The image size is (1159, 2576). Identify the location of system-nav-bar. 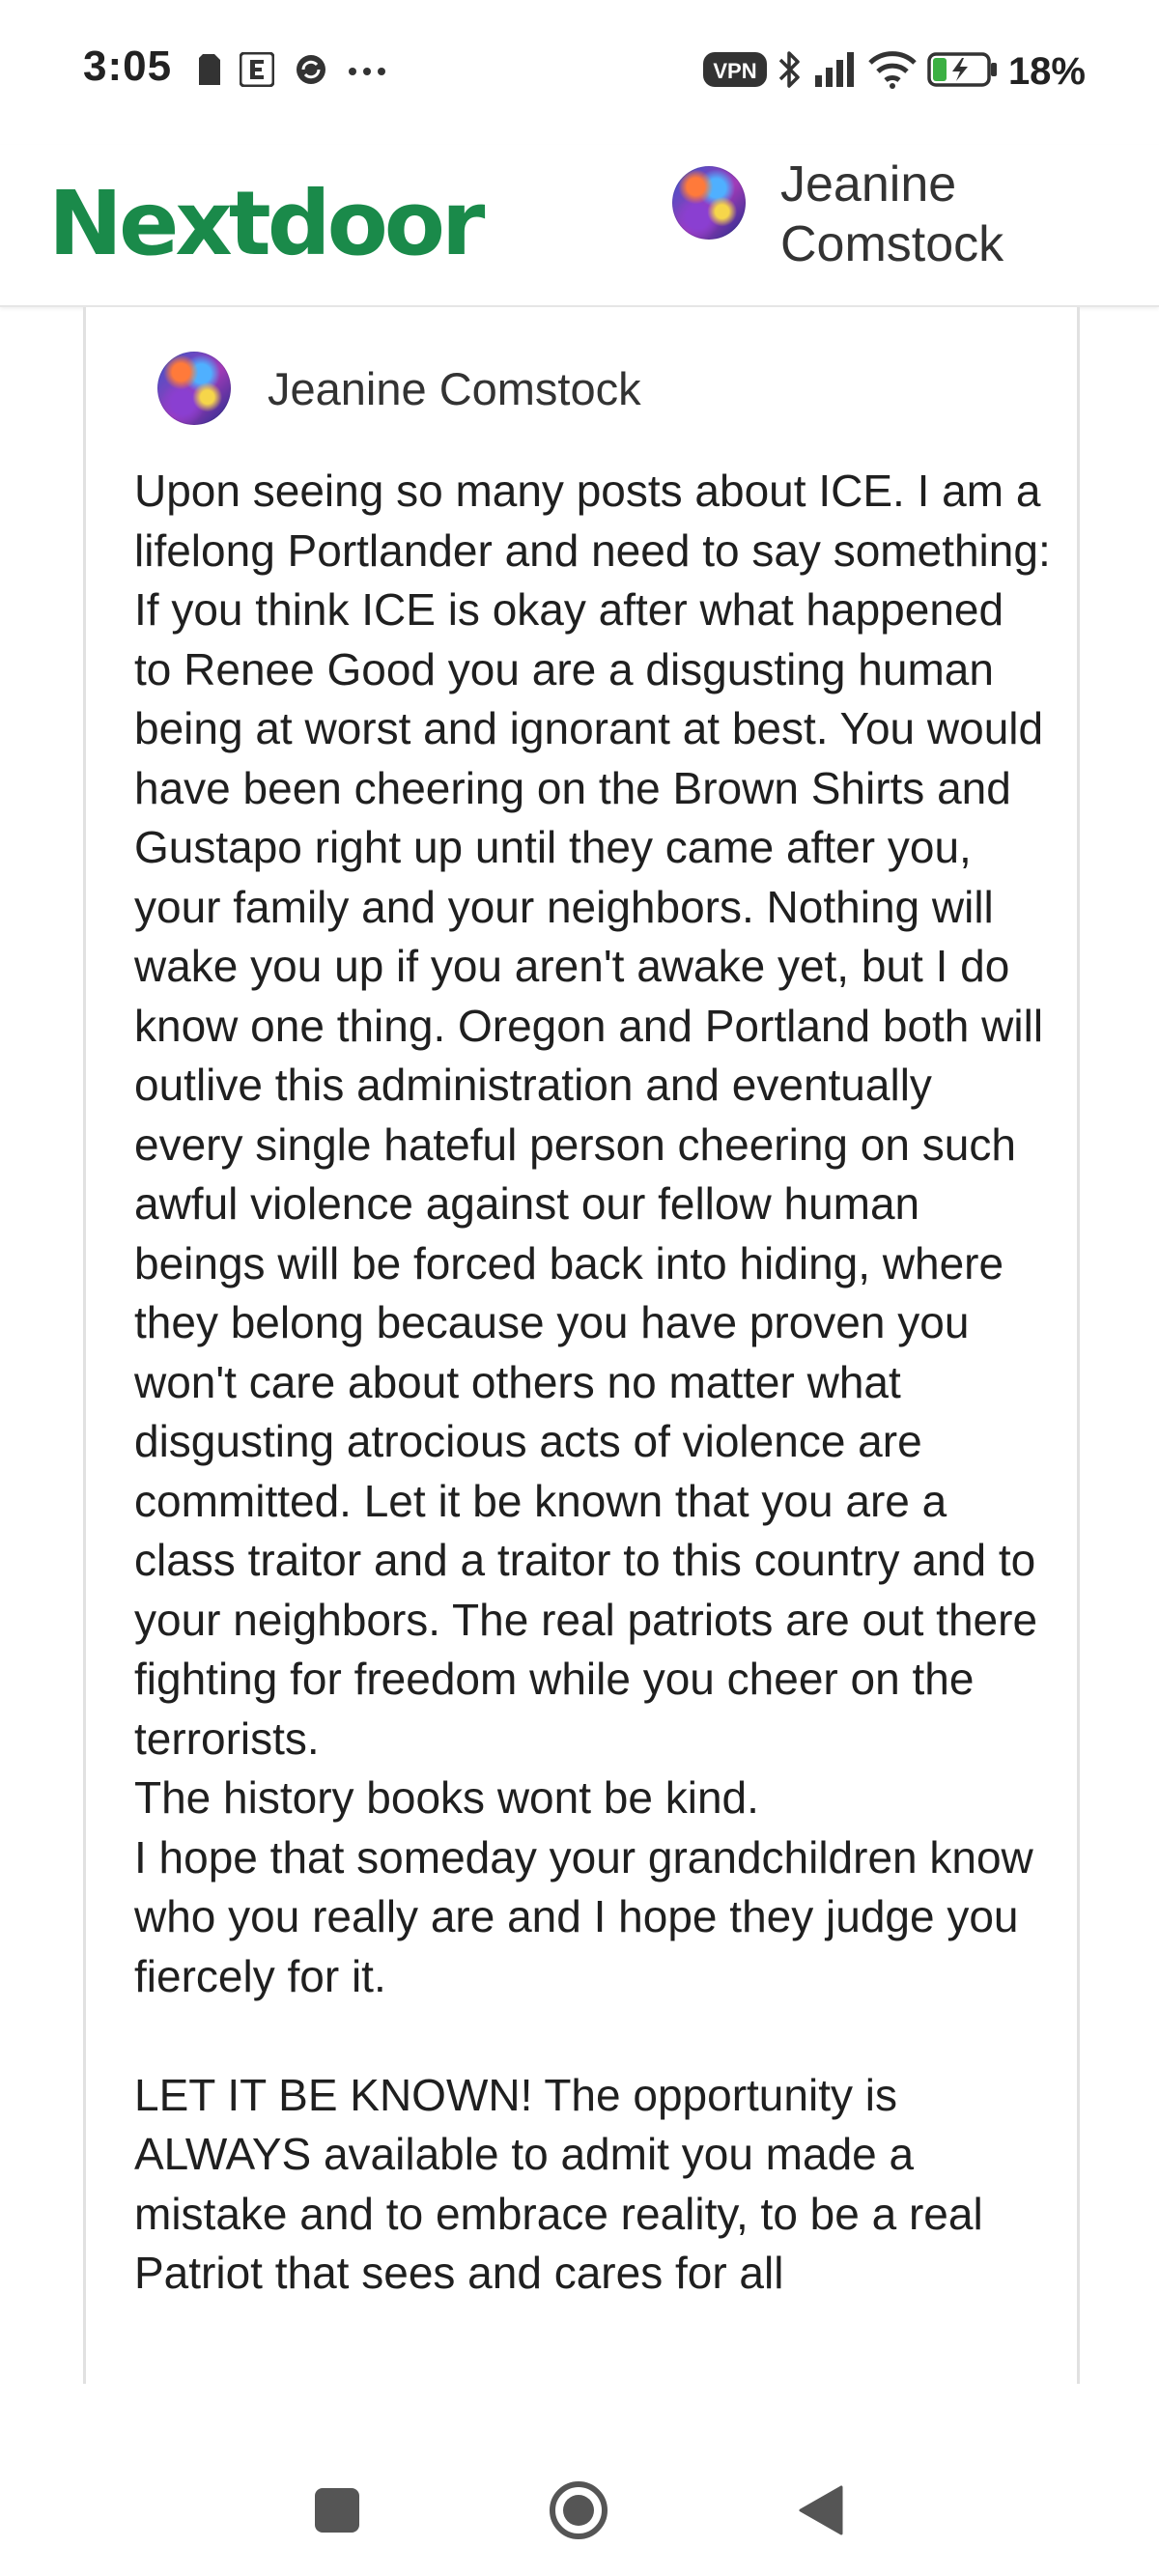
(579, 2480).